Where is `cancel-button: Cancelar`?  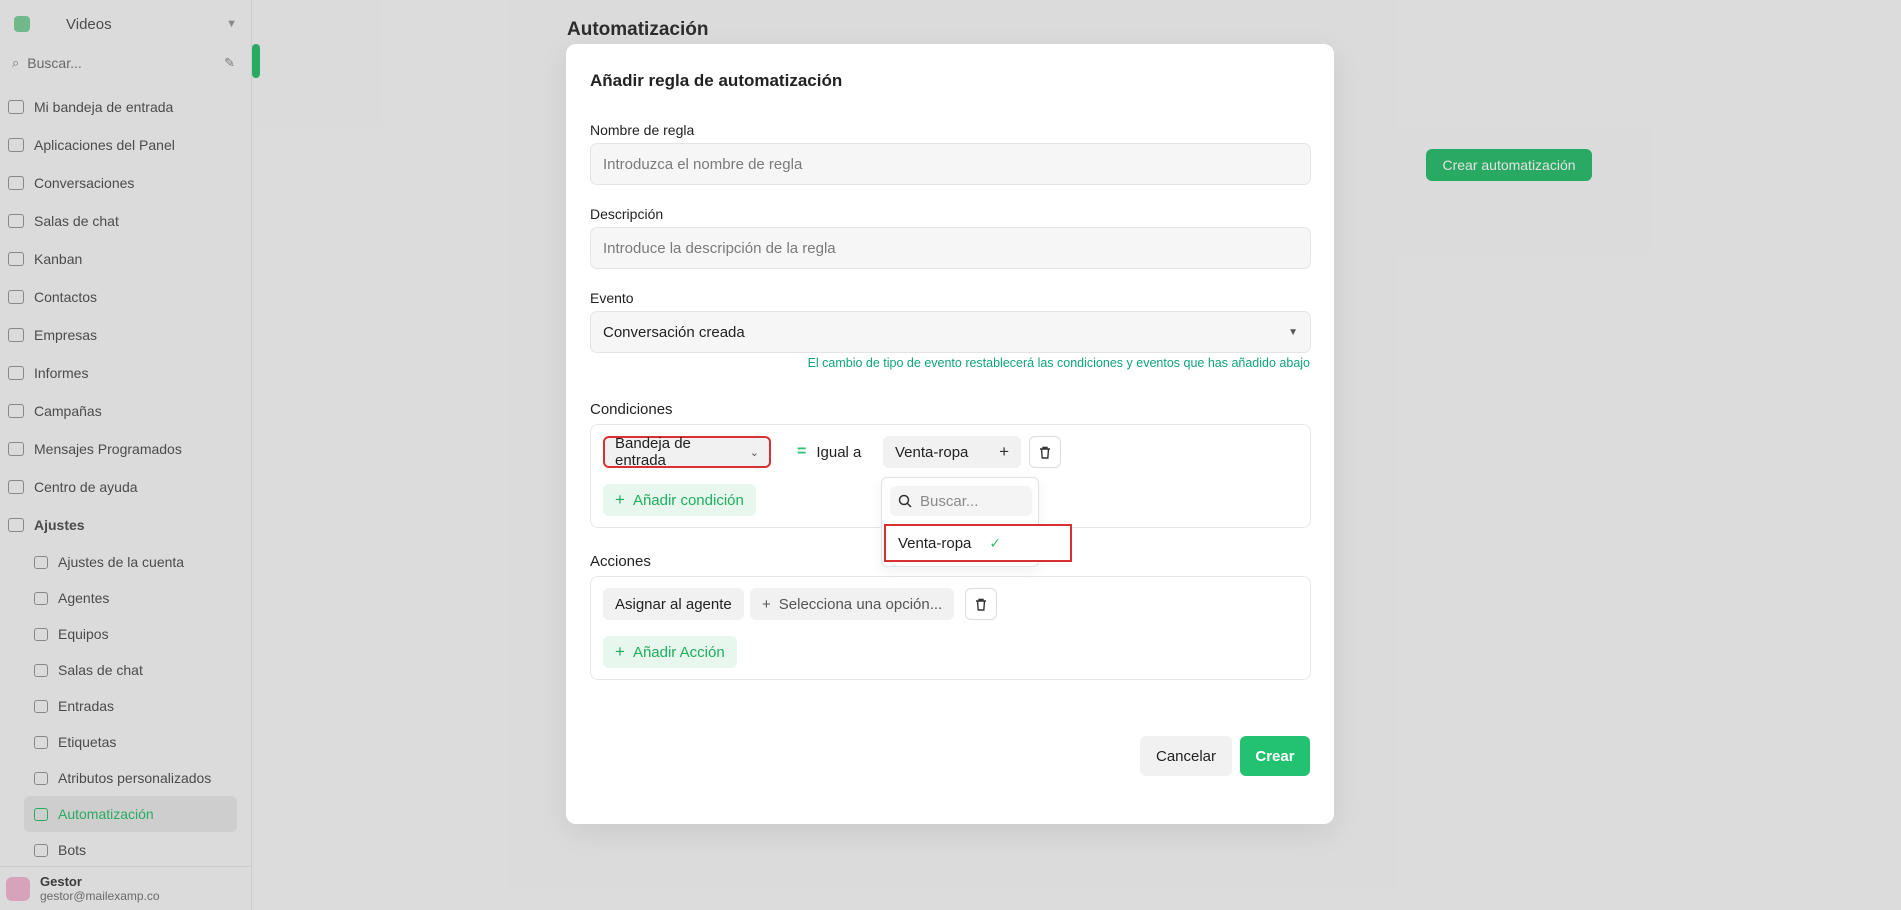 cancel-button: Cancelar is located at coordinates (1186, 756).